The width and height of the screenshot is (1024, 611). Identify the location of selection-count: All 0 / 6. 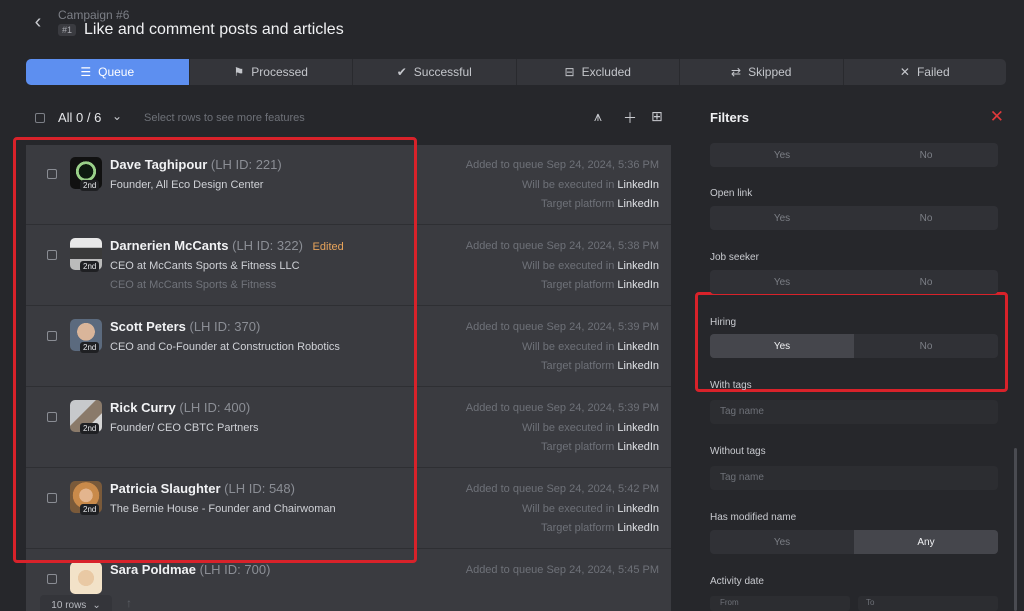
(79, 117).